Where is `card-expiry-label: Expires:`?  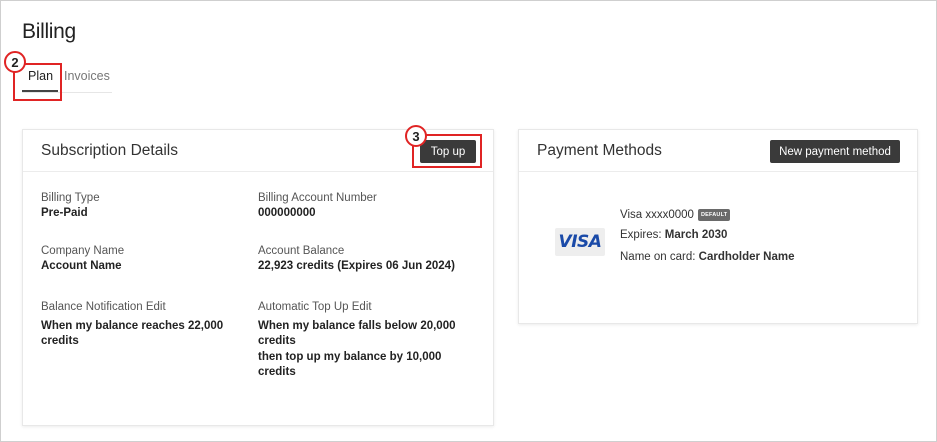 card-expiry-label: Expires: is located at coordinates (641, 235).